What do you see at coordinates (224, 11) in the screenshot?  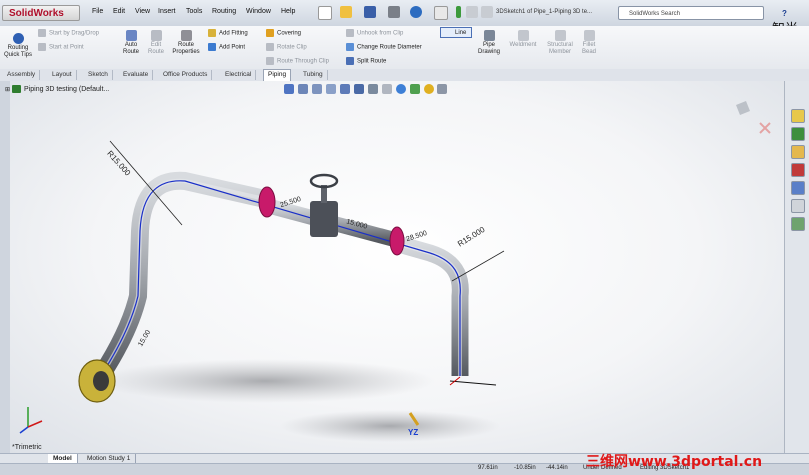 I see `menu-routing: Routing` at bounding box center [224, 11].